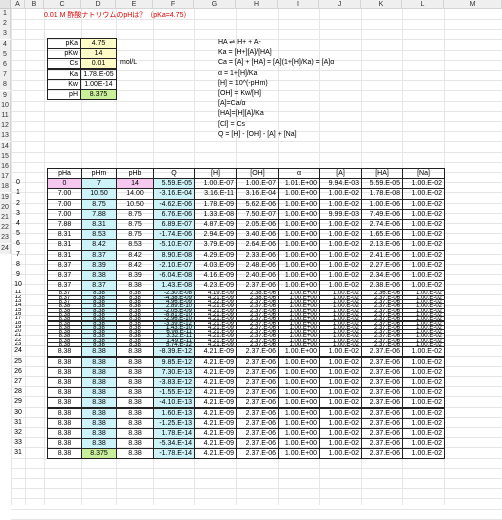 This screenshot has height=520, width=502. What do you see at coordinates (98, 4) in the screenshot?
I see `column-header-d: D` at bounding box center [98, 4].